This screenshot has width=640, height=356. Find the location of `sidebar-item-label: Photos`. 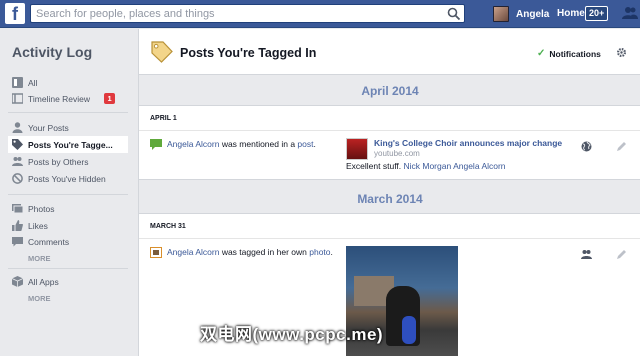

sidebar-item-label: Photos is located at coordinates (41, 208).